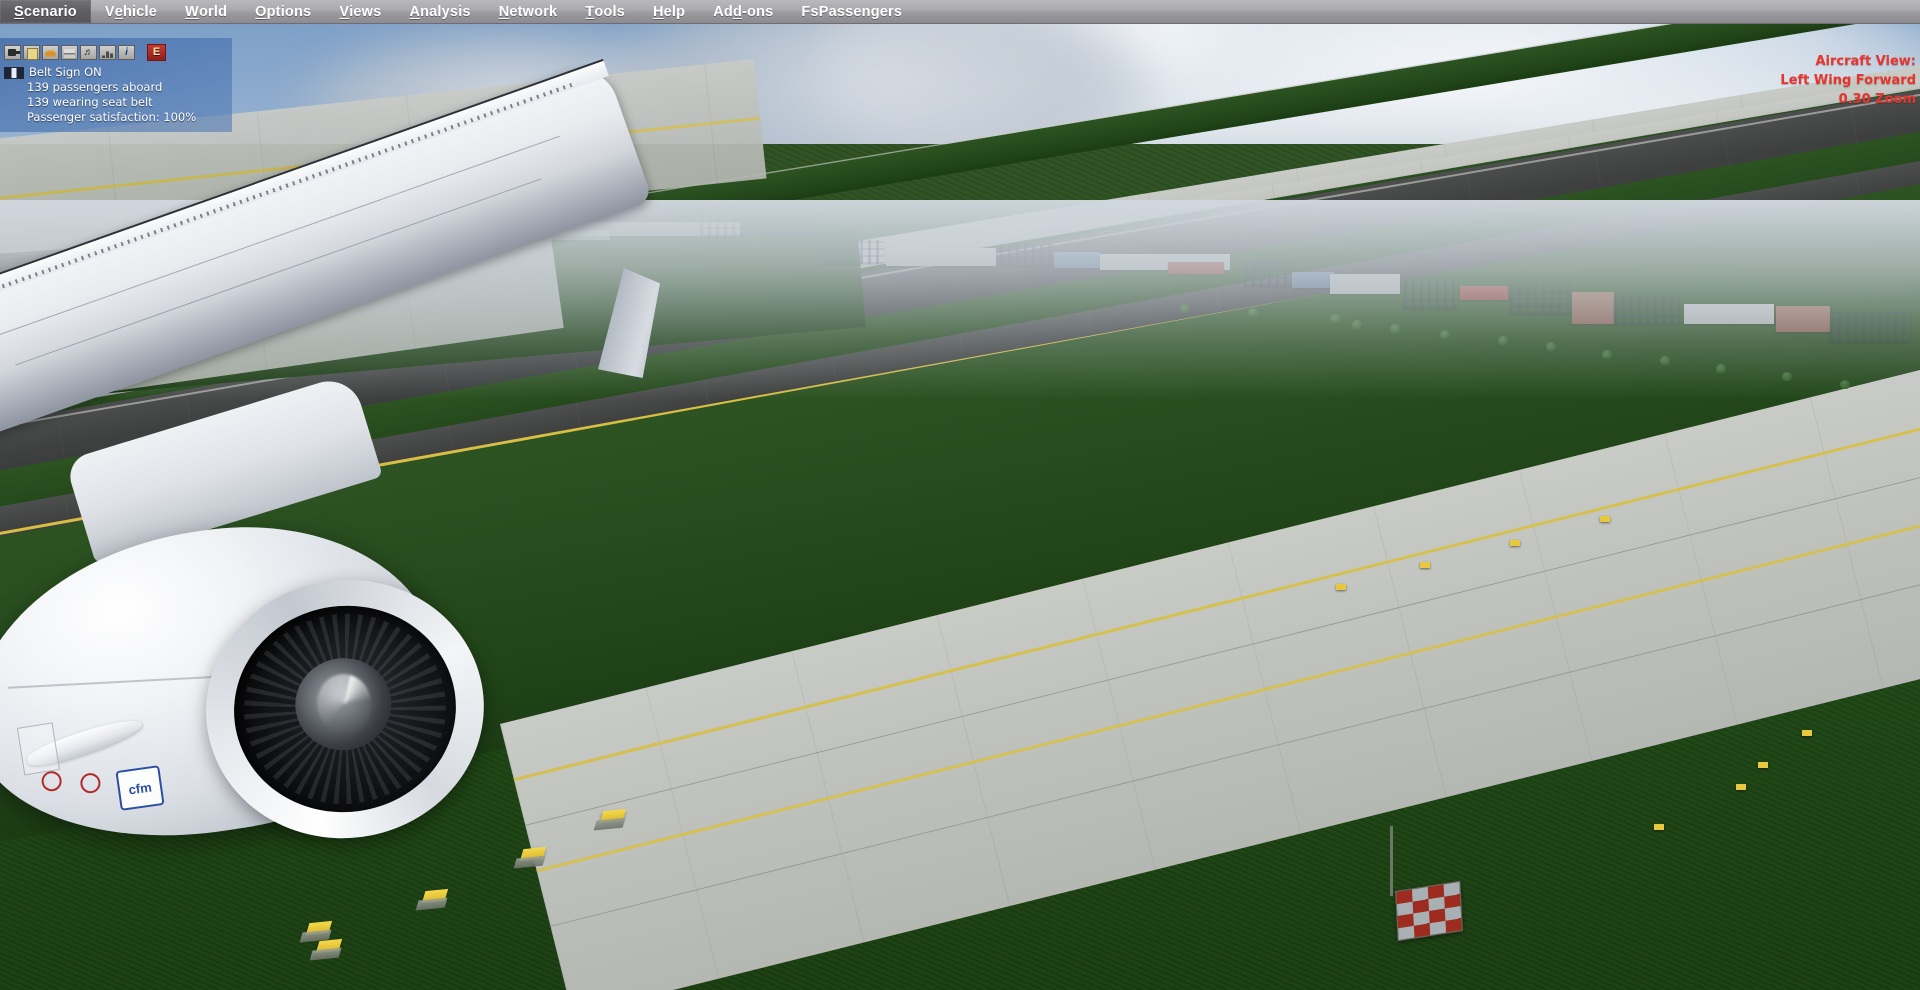  I want to click on menu-item-help: Help, so click(669, 11).